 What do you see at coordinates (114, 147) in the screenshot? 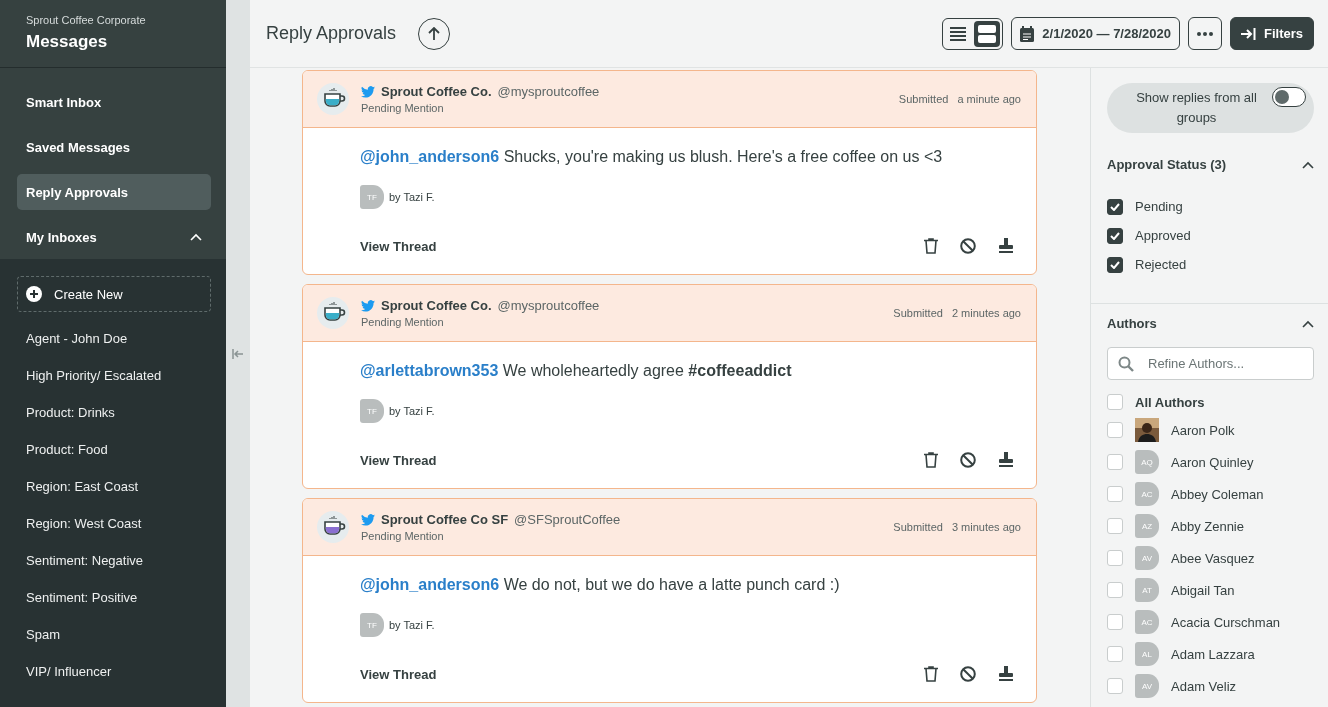
I see `nav-item: Saved Messages` at bounding box center [114, 147].